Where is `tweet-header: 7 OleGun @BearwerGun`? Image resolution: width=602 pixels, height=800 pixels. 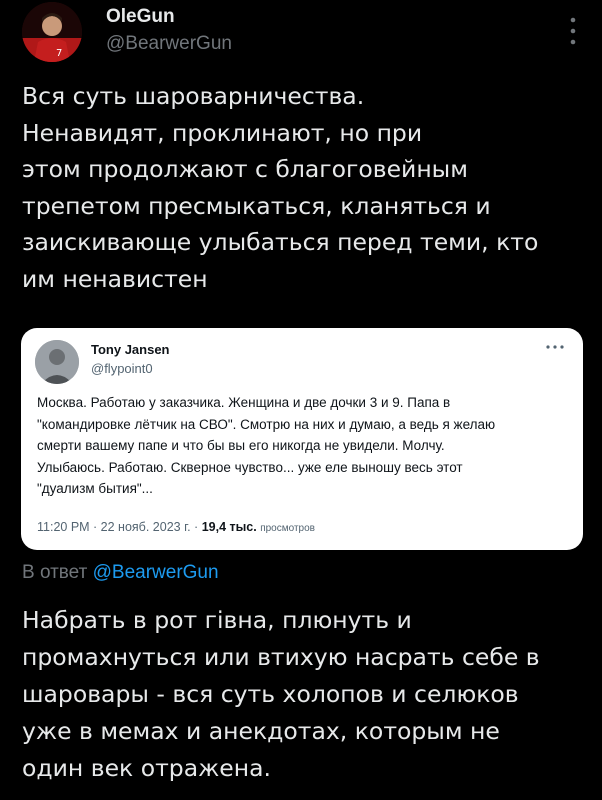
tweet-header: 7 OleGun @BearwerGun is located at coordinates (302, 32).